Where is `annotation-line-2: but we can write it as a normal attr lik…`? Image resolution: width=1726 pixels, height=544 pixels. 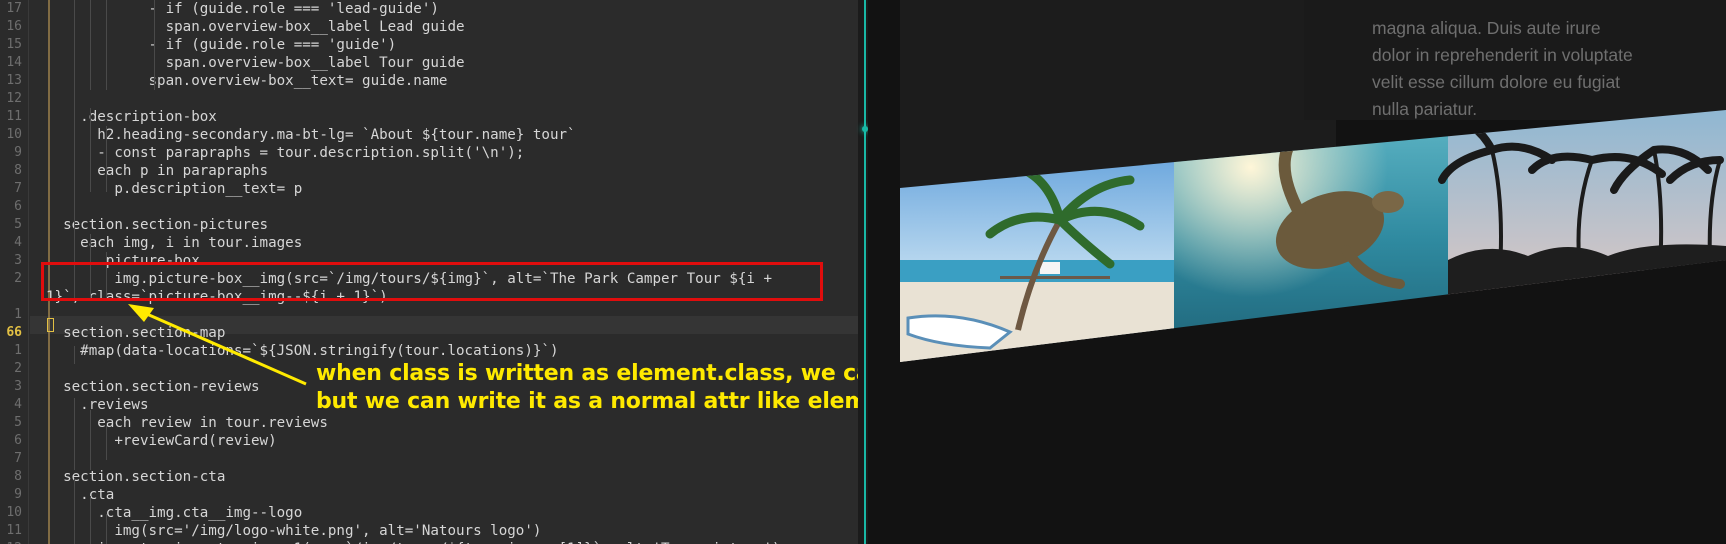 annotation-line-2: but we can write it as a normal attr lik… is located at coordinates (587, 401).